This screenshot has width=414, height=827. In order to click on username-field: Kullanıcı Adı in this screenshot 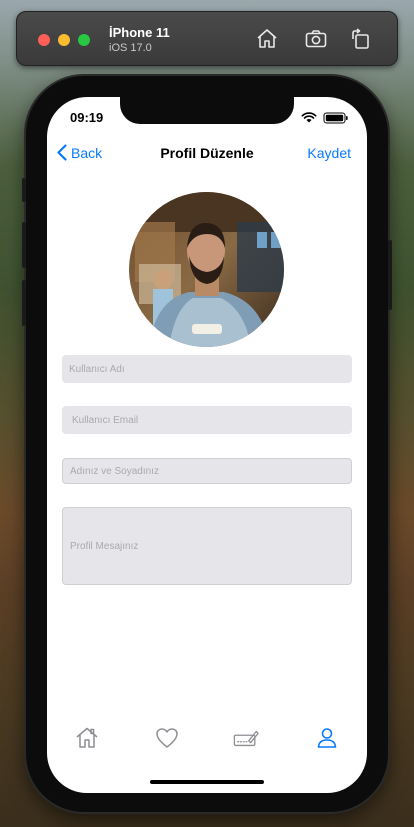, I will do `click(207, 369)`.